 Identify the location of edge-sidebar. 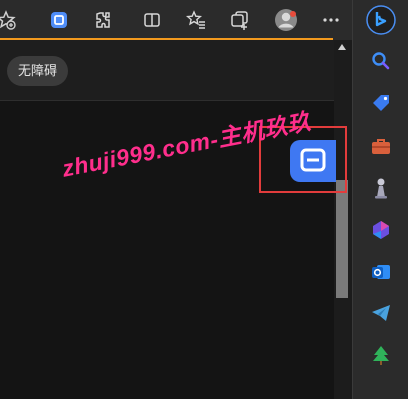
(380, 199).